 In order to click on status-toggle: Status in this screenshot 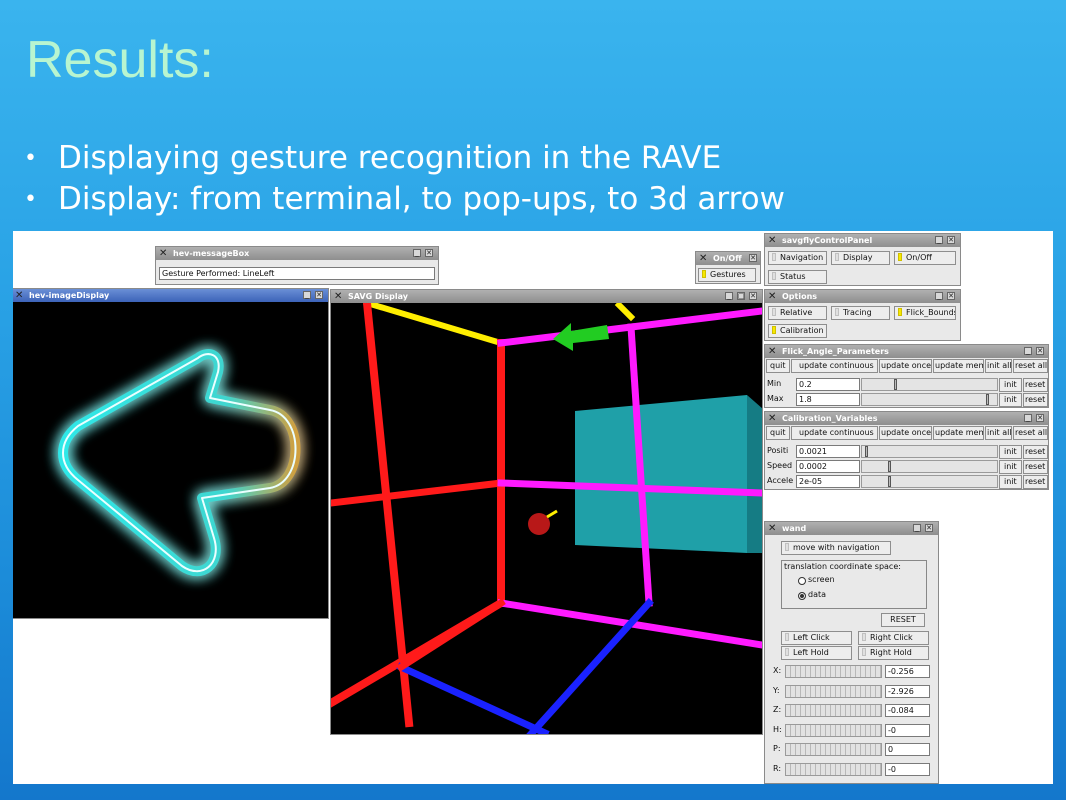, I will do `click(797, 277)`.